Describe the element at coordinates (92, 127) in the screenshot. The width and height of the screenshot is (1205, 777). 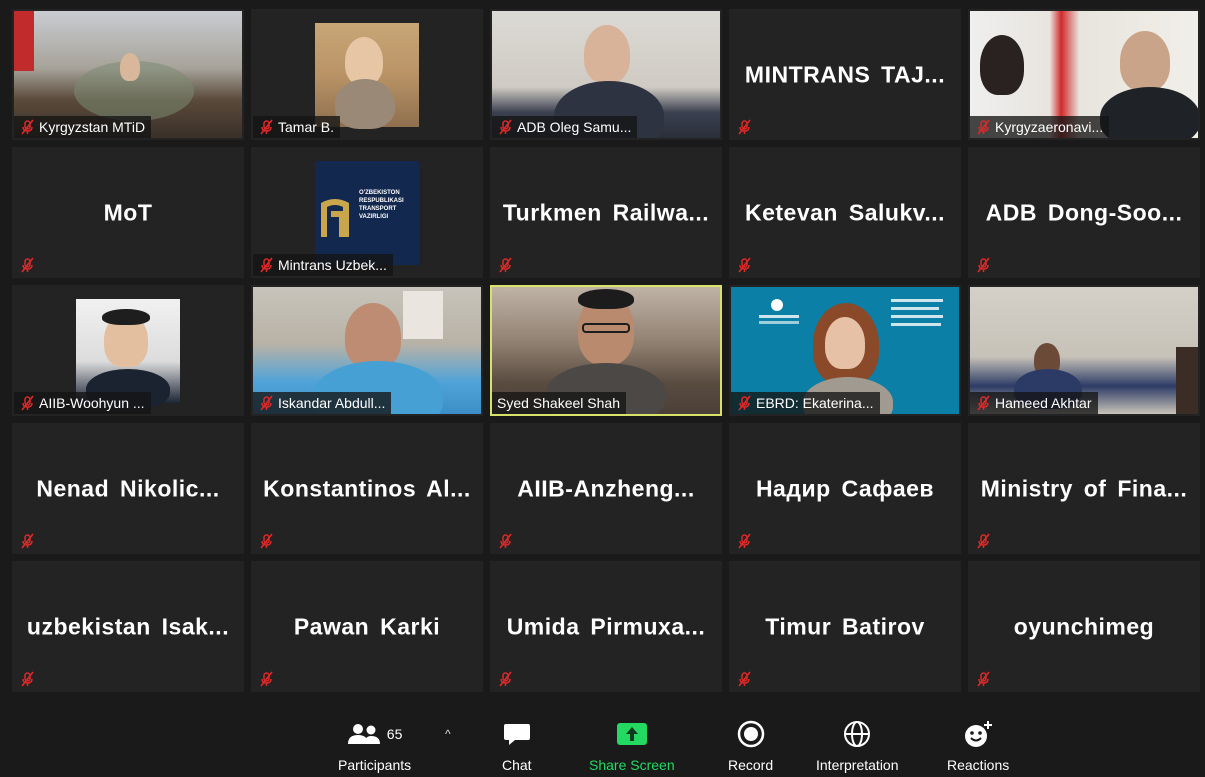
I see `participant-name: Kyrgyzstan MTiD` at that location.